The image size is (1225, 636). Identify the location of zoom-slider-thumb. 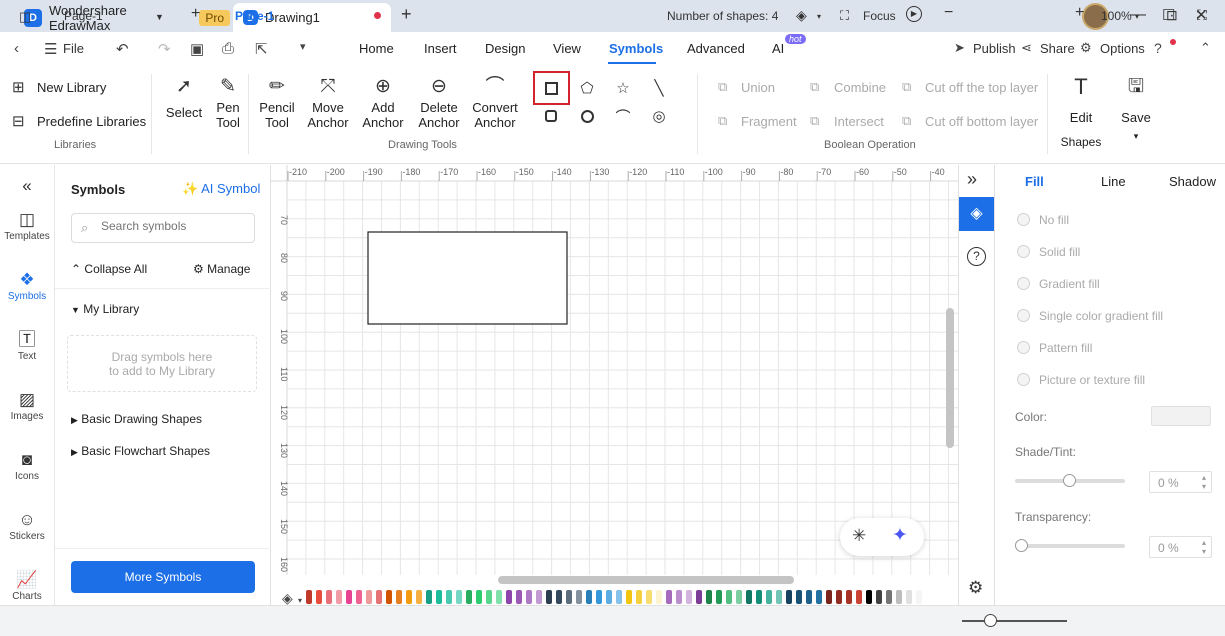
(990, 620).